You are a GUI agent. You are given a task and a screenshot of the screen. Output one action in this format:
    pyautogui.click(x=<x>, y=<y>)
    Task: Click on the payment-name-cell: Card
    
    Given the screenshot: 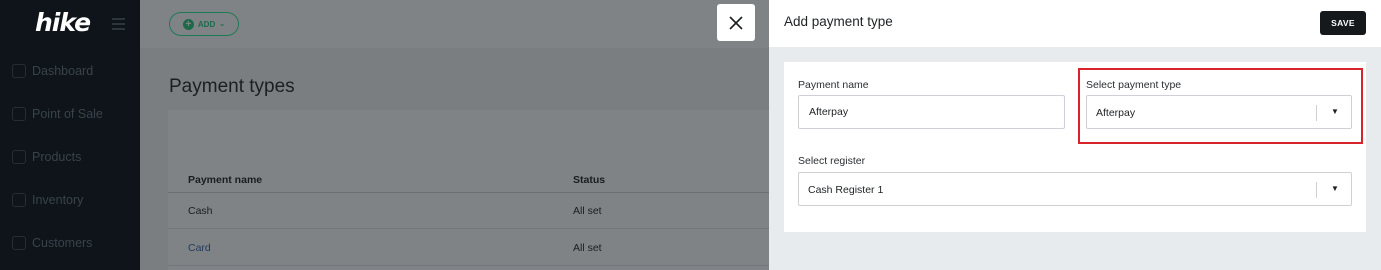 What is the action you would take?
    pyautogui.click(x=199, y=248)
    